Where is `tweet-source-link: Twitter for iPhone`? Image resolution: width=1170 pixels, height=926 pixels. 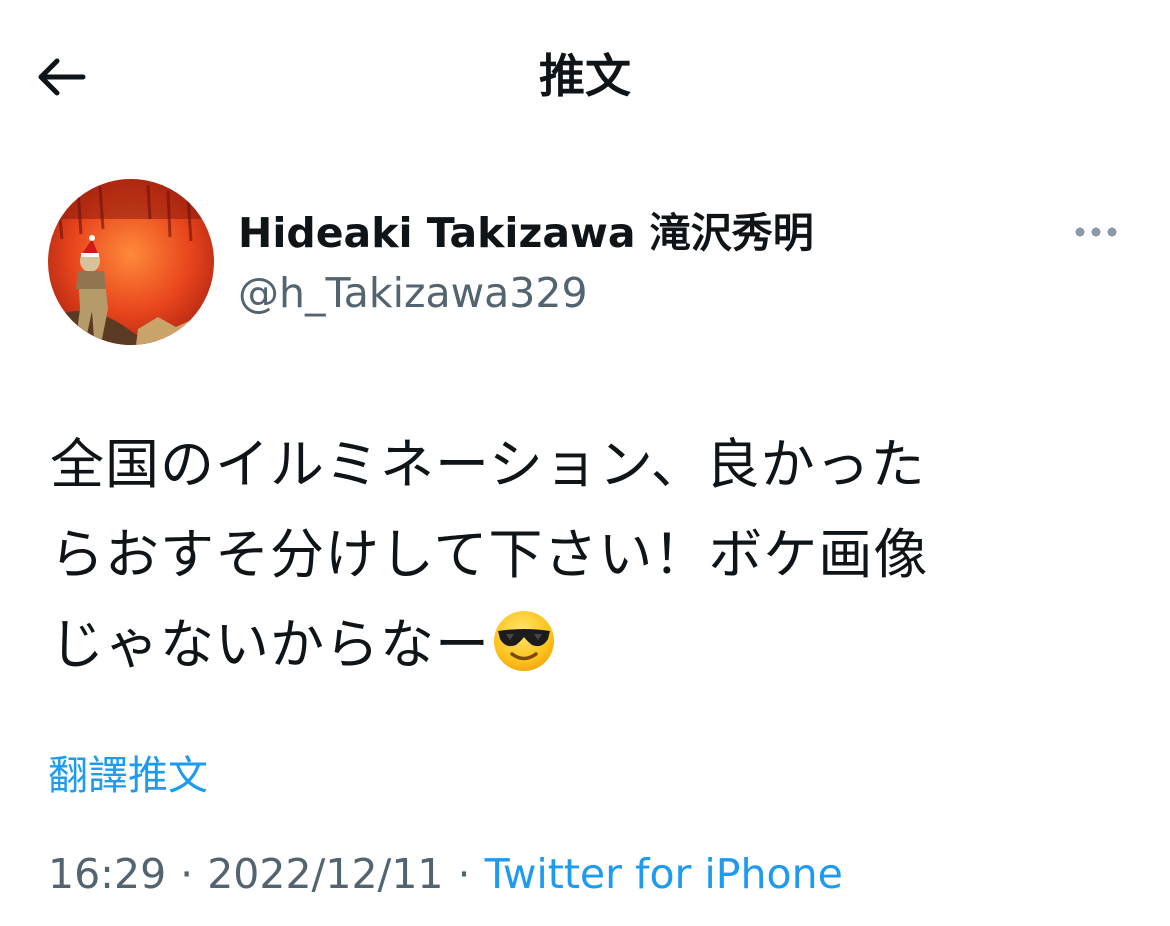
tweet-source-link: Twitter for iPhone is located at coordinates (664, 874).